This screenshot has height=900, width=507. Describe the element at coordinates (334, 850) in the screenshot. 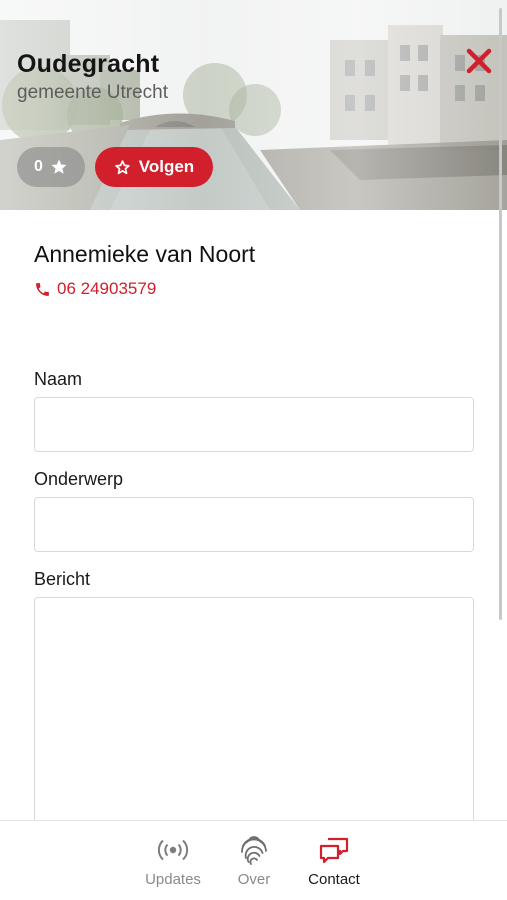

I see `chat-bubbles-icon` at that location.